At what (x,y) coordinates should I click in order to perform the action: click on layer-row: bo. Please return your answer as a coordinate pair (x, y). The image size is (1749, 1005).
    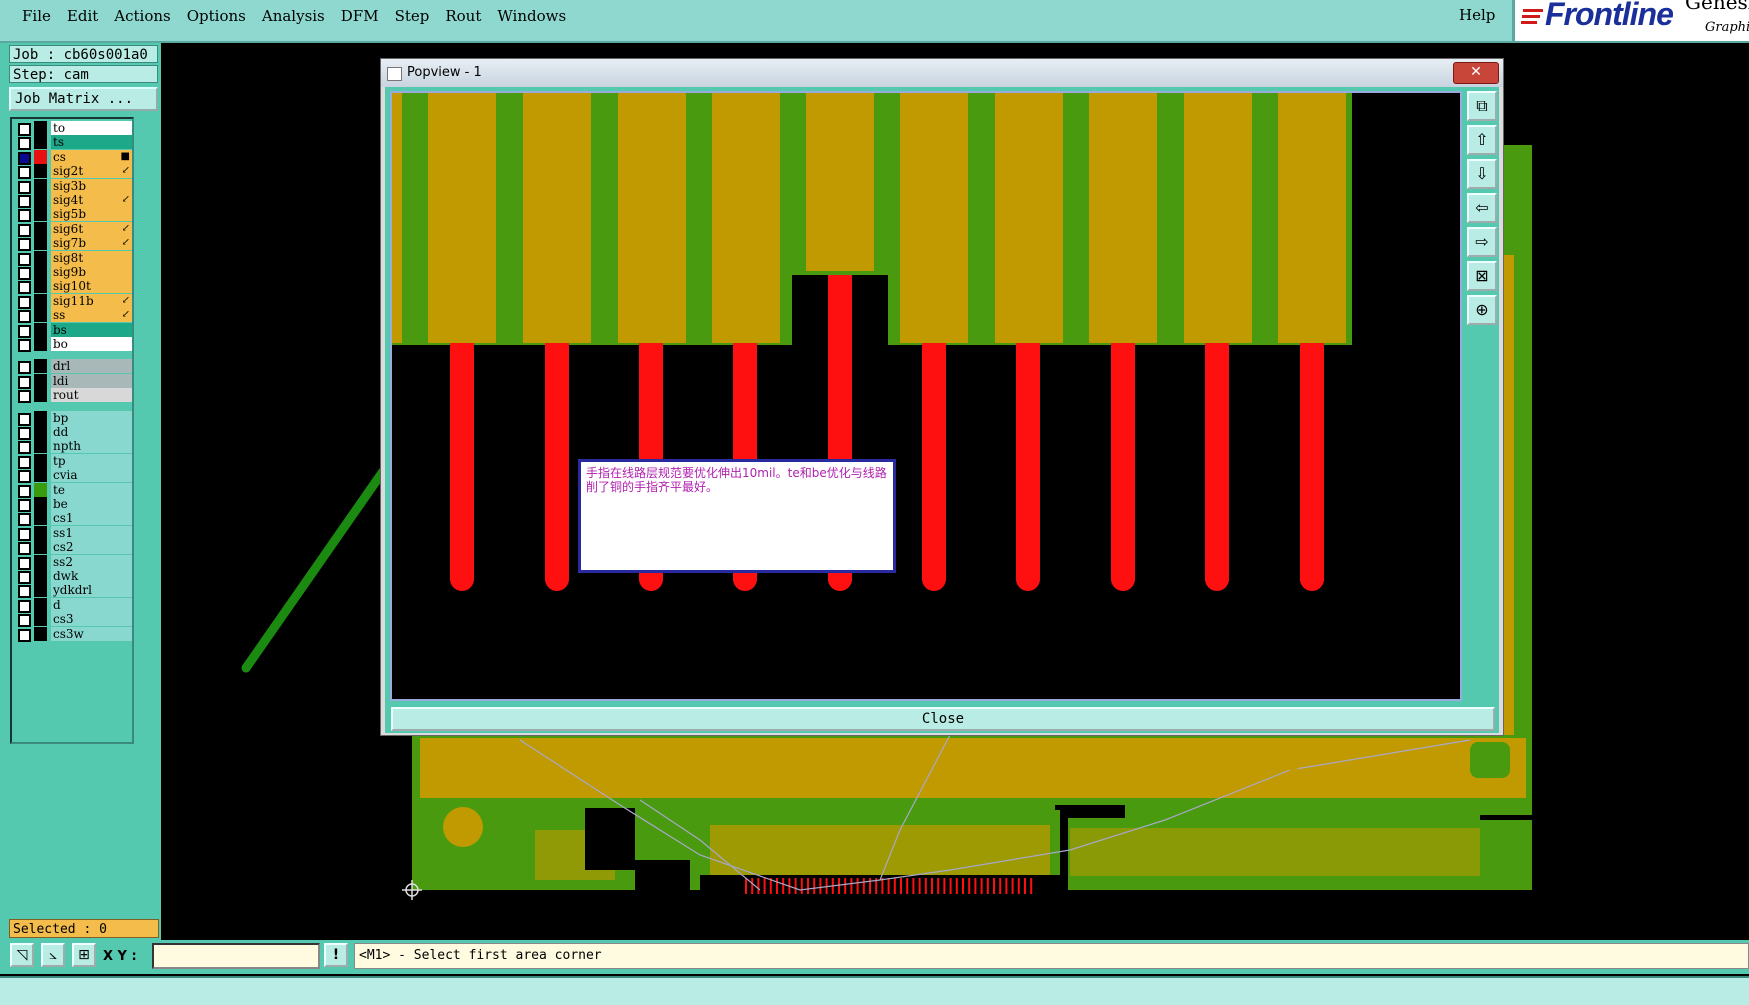
    Looking at the image, I should click on (73, 344).